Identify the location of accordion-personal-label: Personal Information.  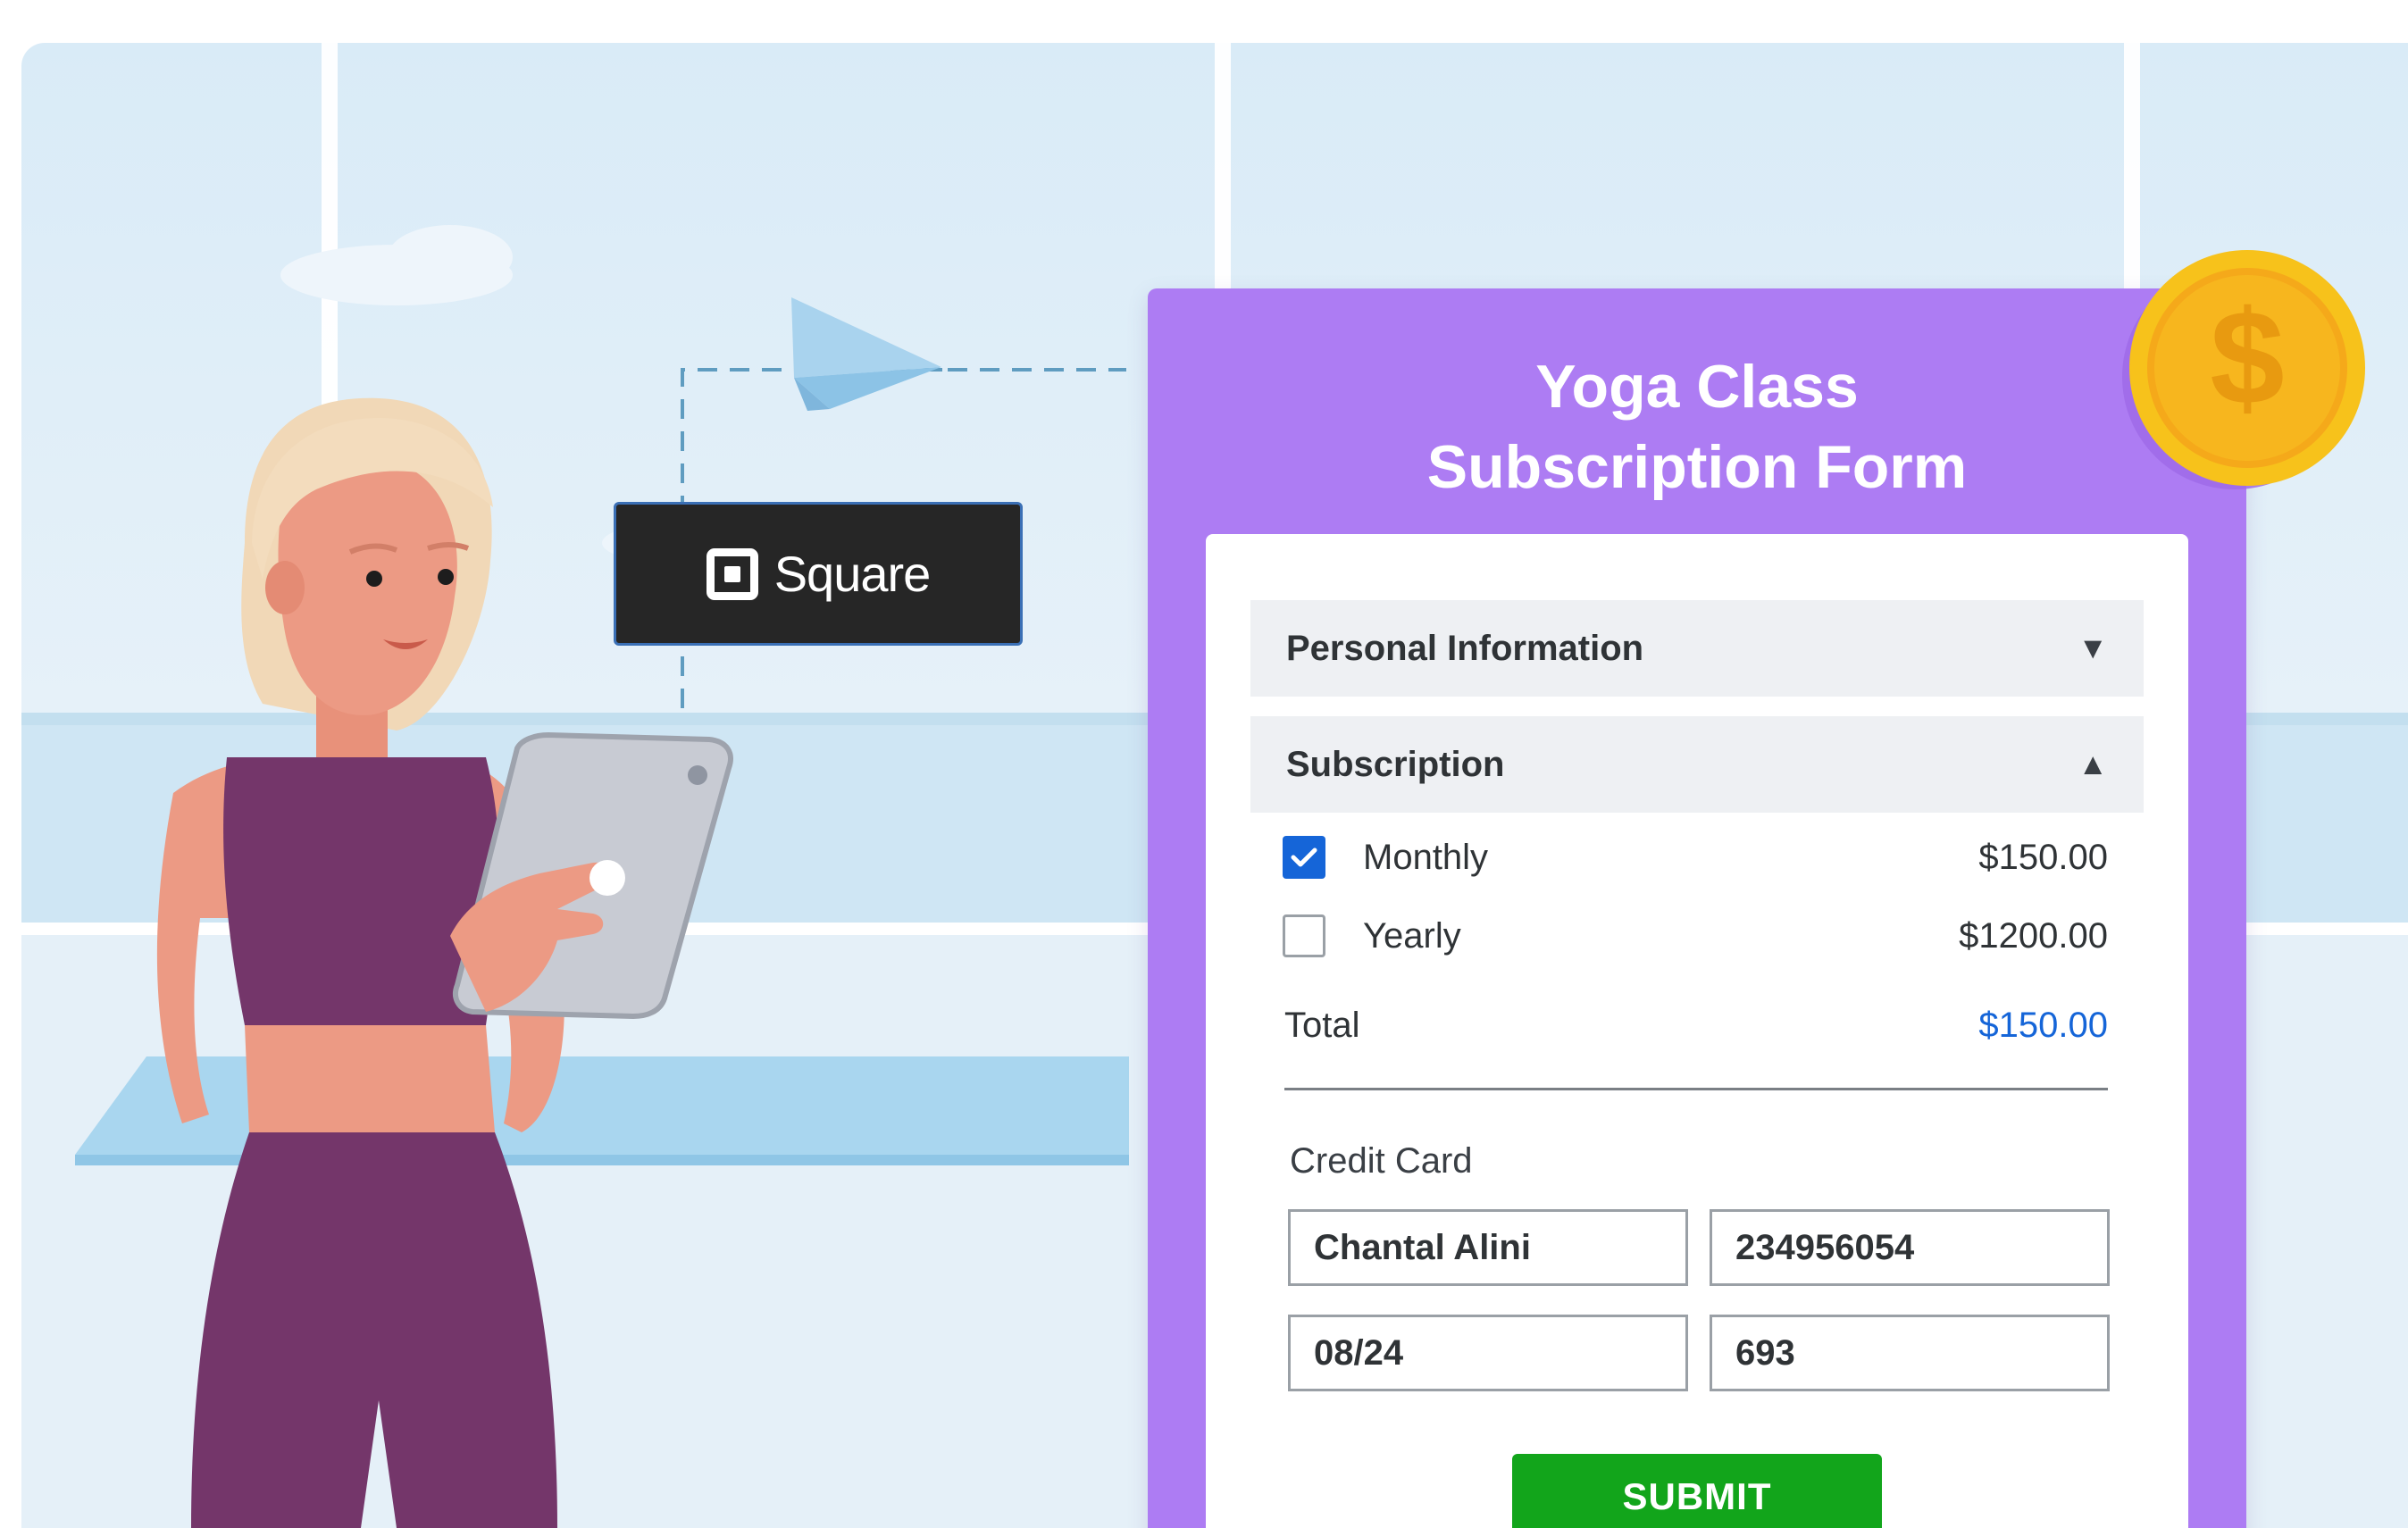
(1465, 648).